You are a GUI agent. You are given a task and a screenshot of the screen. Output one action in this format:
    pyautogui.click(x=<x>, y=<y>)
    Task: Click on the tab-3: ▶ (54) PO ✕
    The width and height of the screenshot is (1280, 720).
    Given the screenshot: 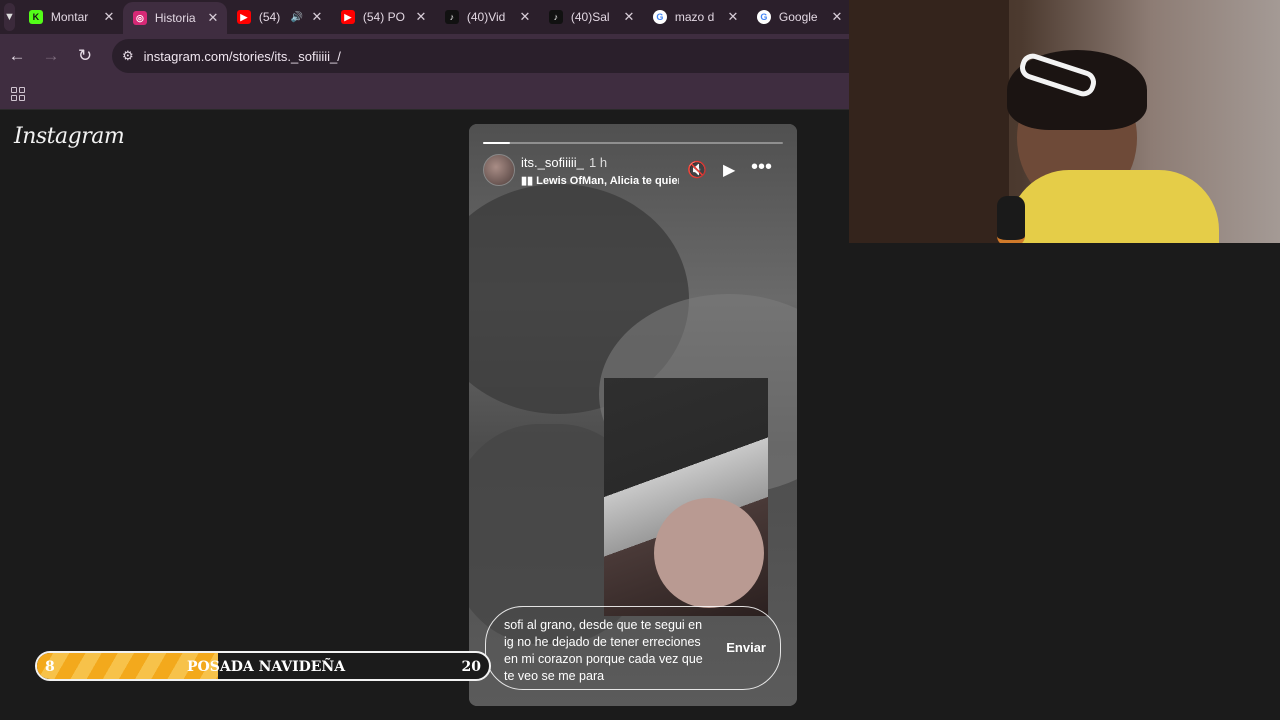 What is the action you would take?
    pyautogui.click(x=383, y=17)
    